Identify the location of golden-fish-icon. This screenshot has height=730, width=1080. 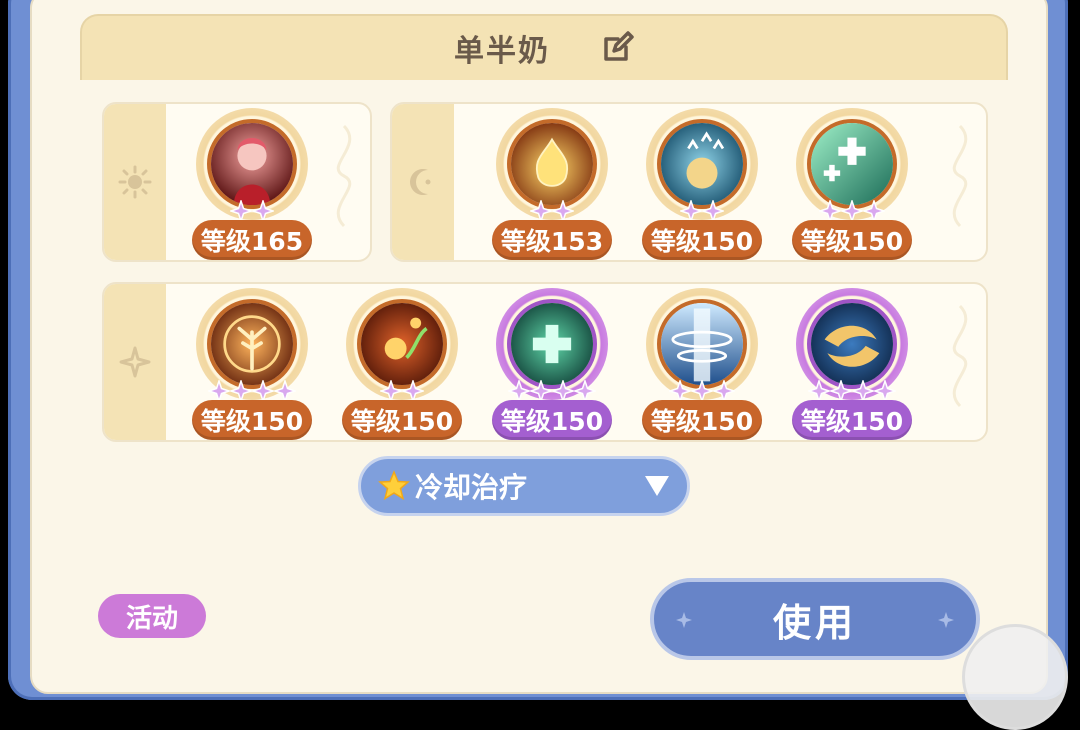
(852, 344).